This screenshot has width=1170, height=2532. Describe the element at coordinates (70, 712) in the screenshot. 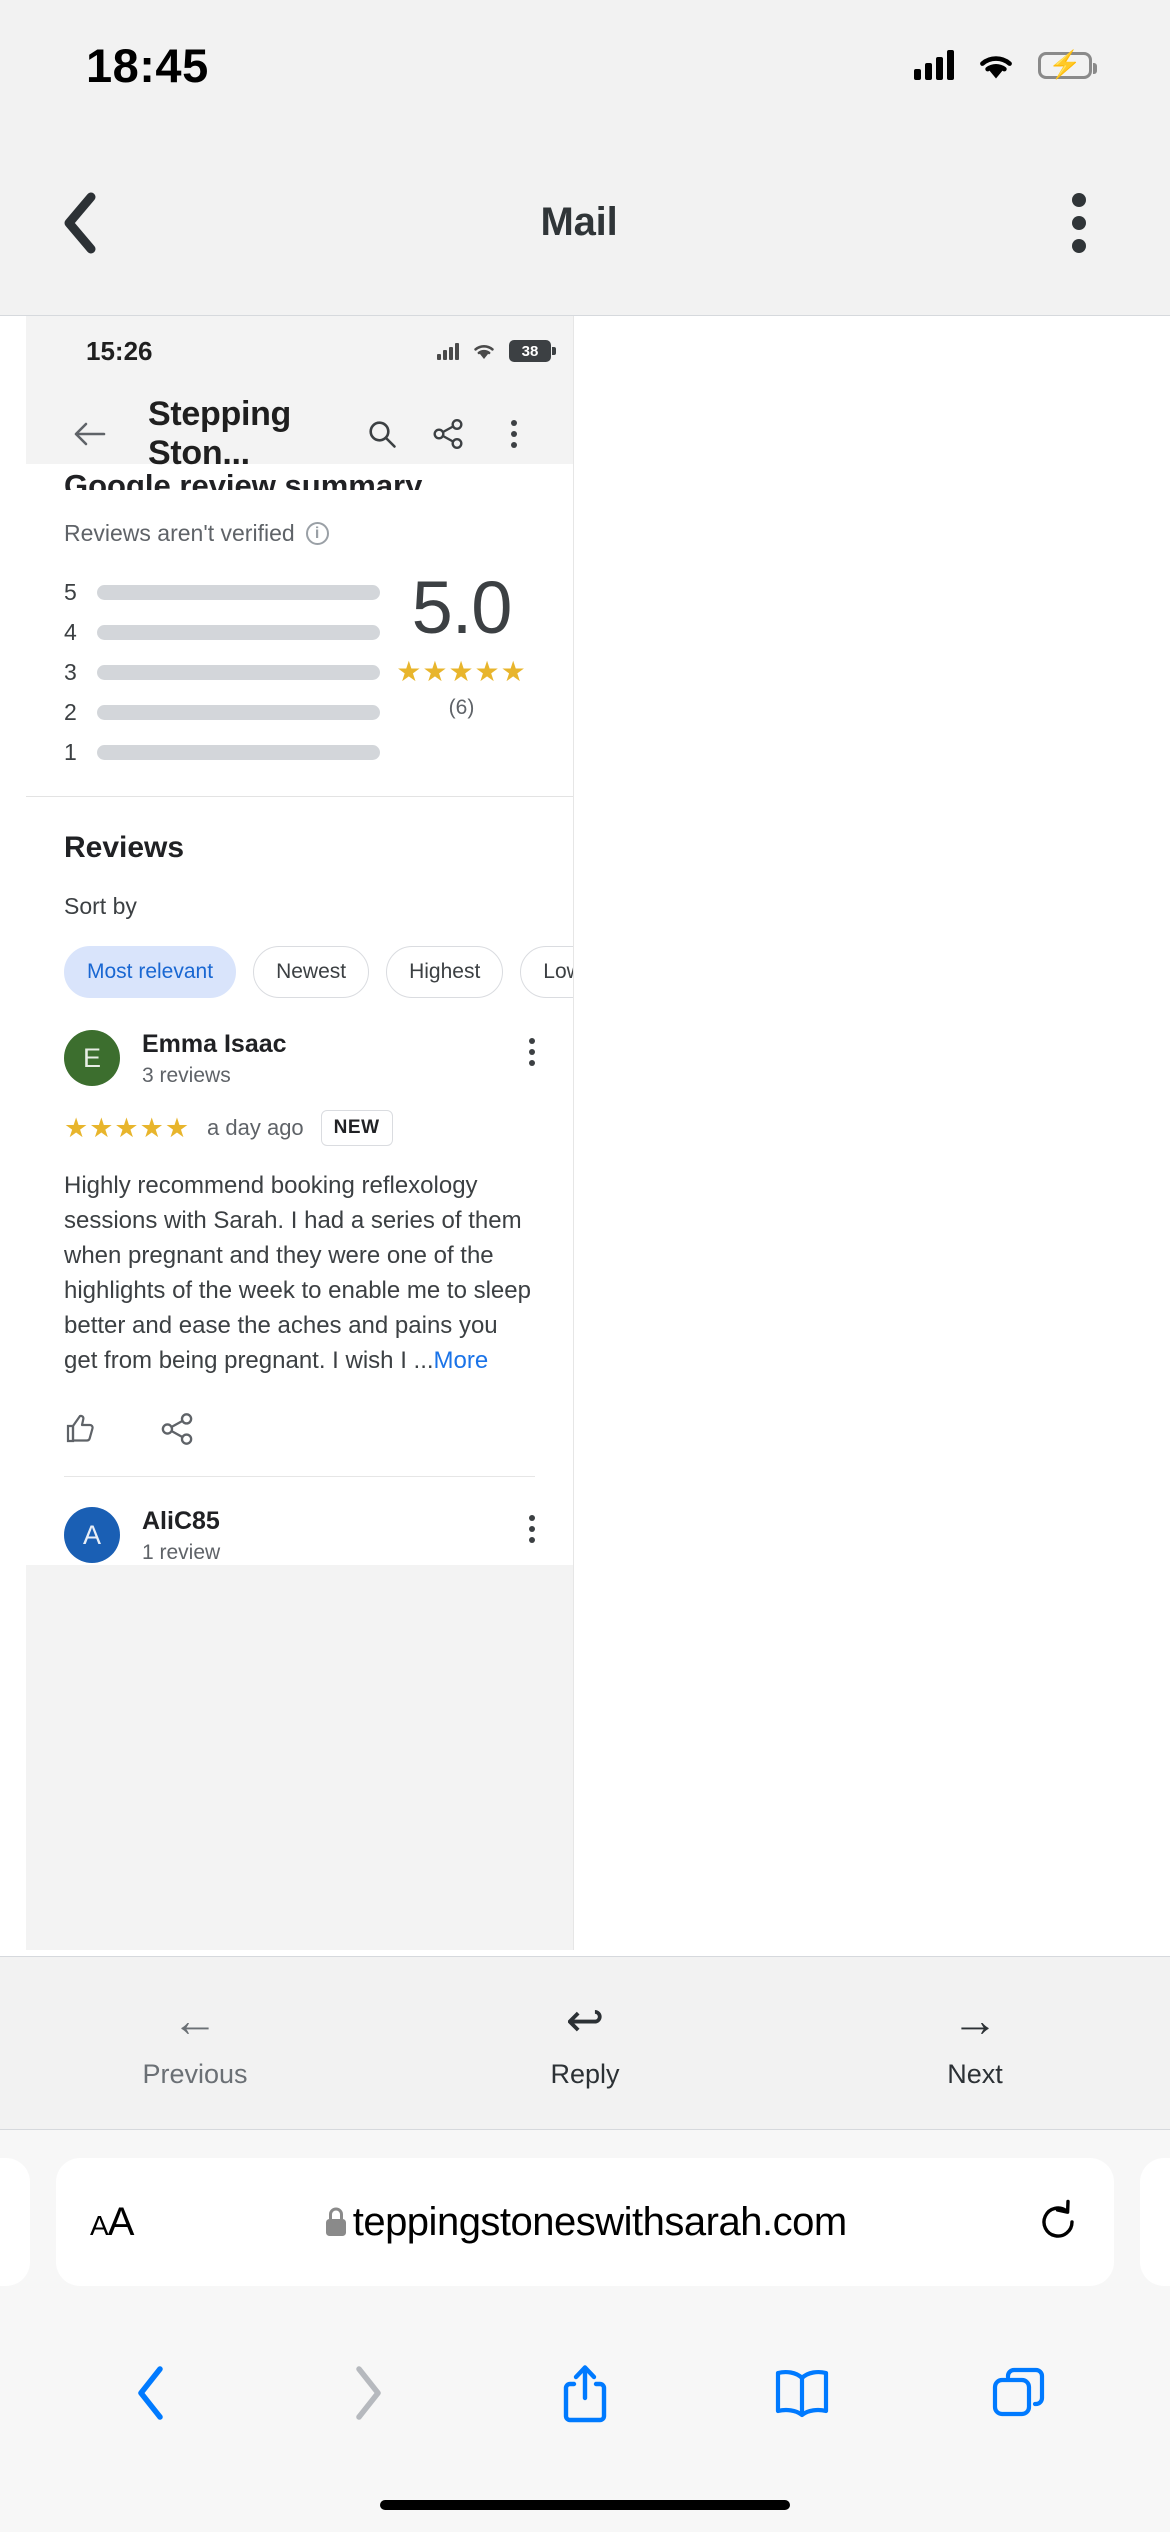

I see `histogram-label: 2` at that location.